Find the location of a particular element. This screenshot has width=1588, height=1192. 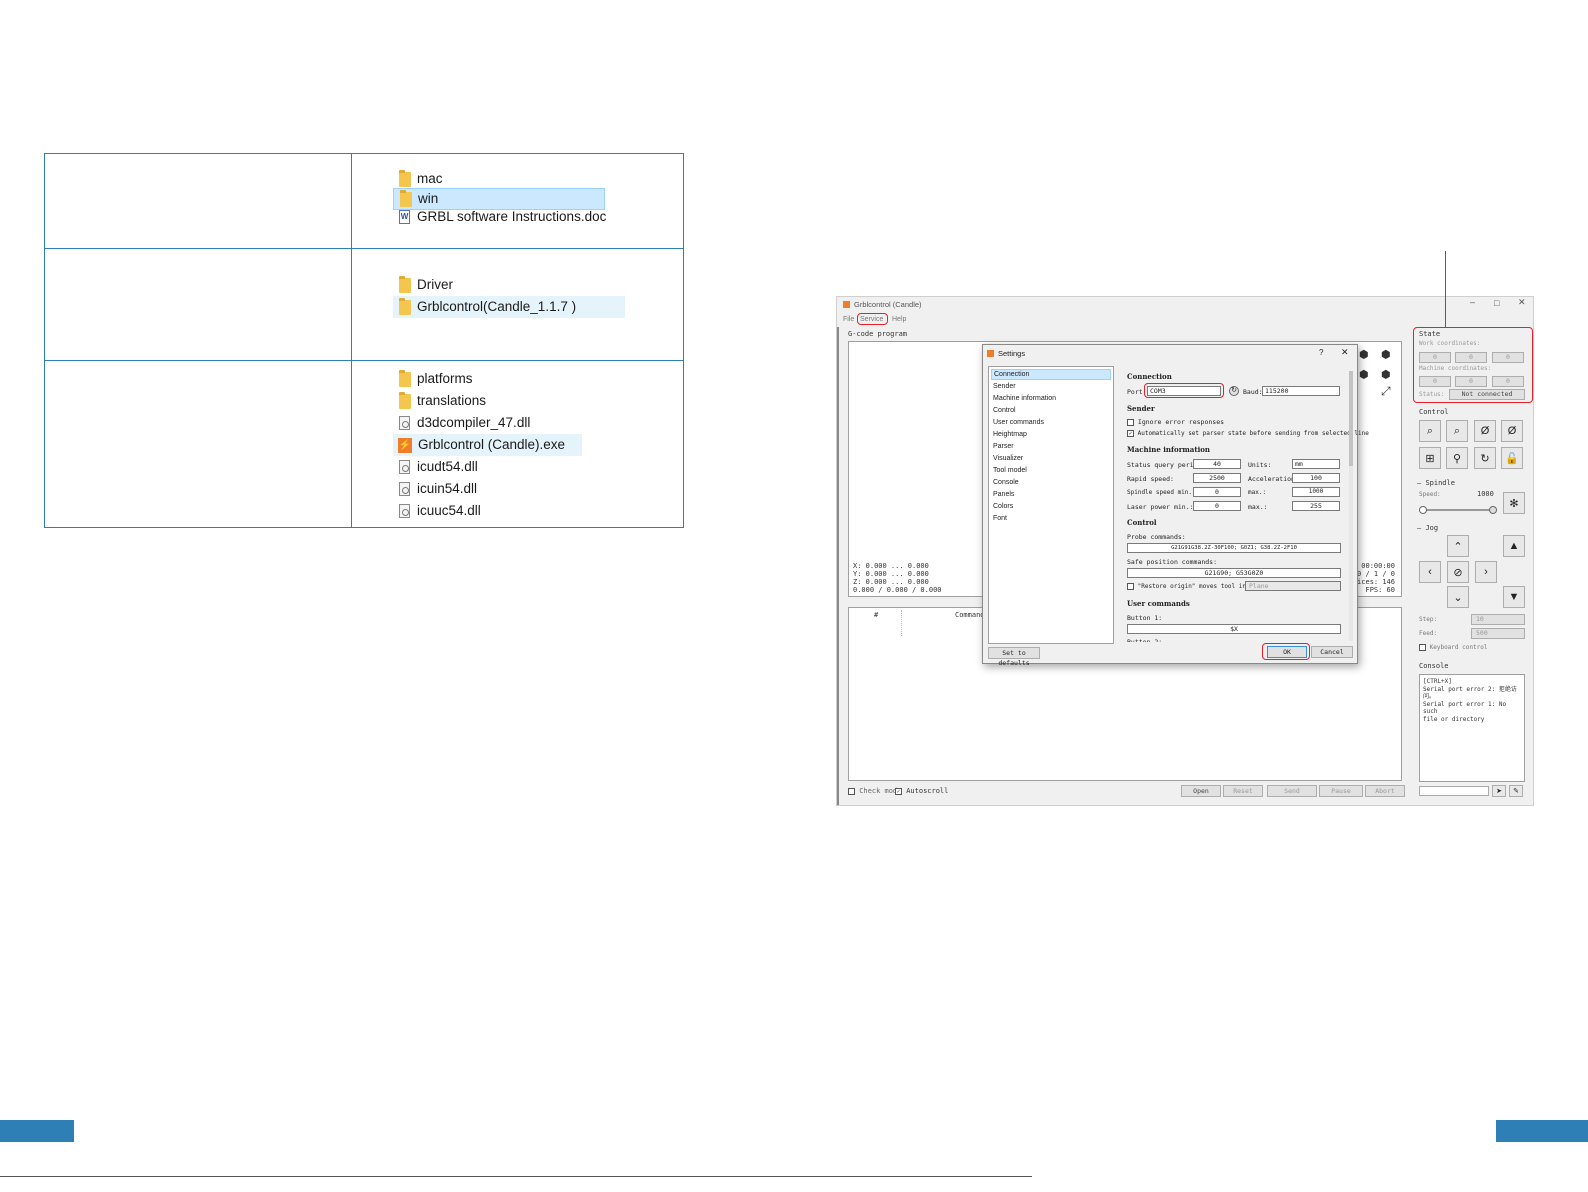

nav-heightmap: Heightmap is located at coordinates (1051, 434).